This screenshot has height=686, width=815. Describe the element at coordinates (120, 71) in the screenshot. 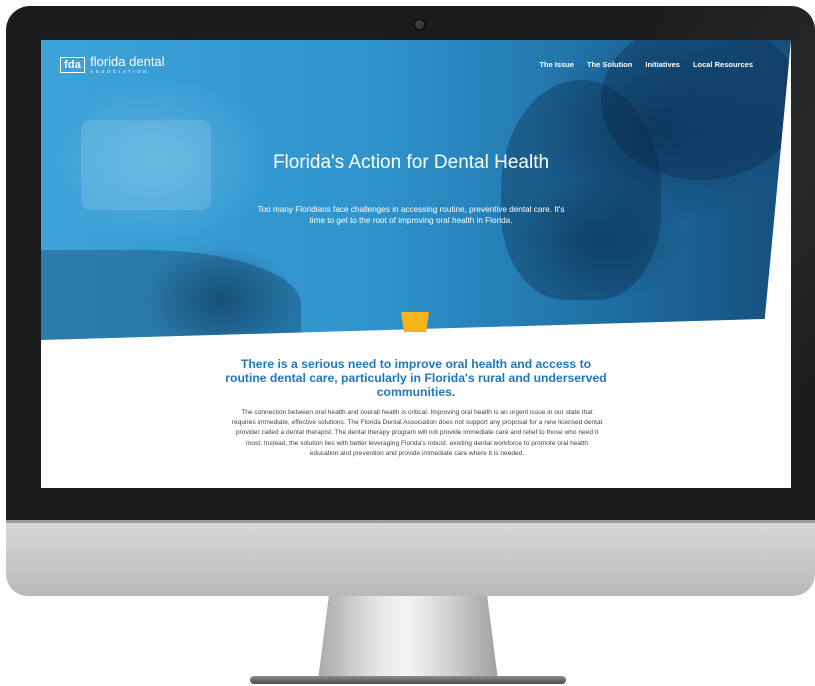

I see `logo-subtitle: ASSOCIATION` at that location.